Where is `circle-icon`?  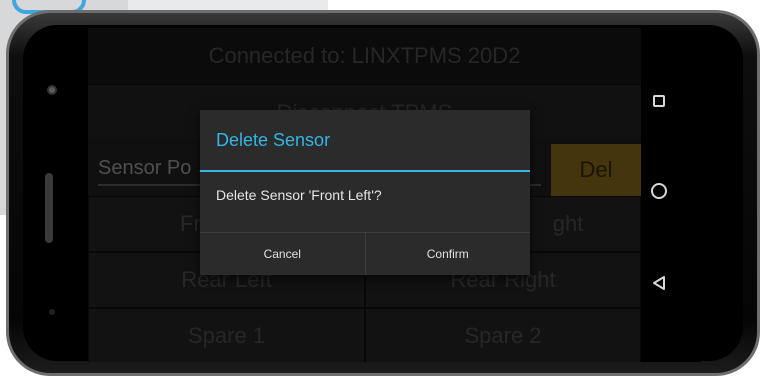 circle-icon is located at coordinates (659, 191).